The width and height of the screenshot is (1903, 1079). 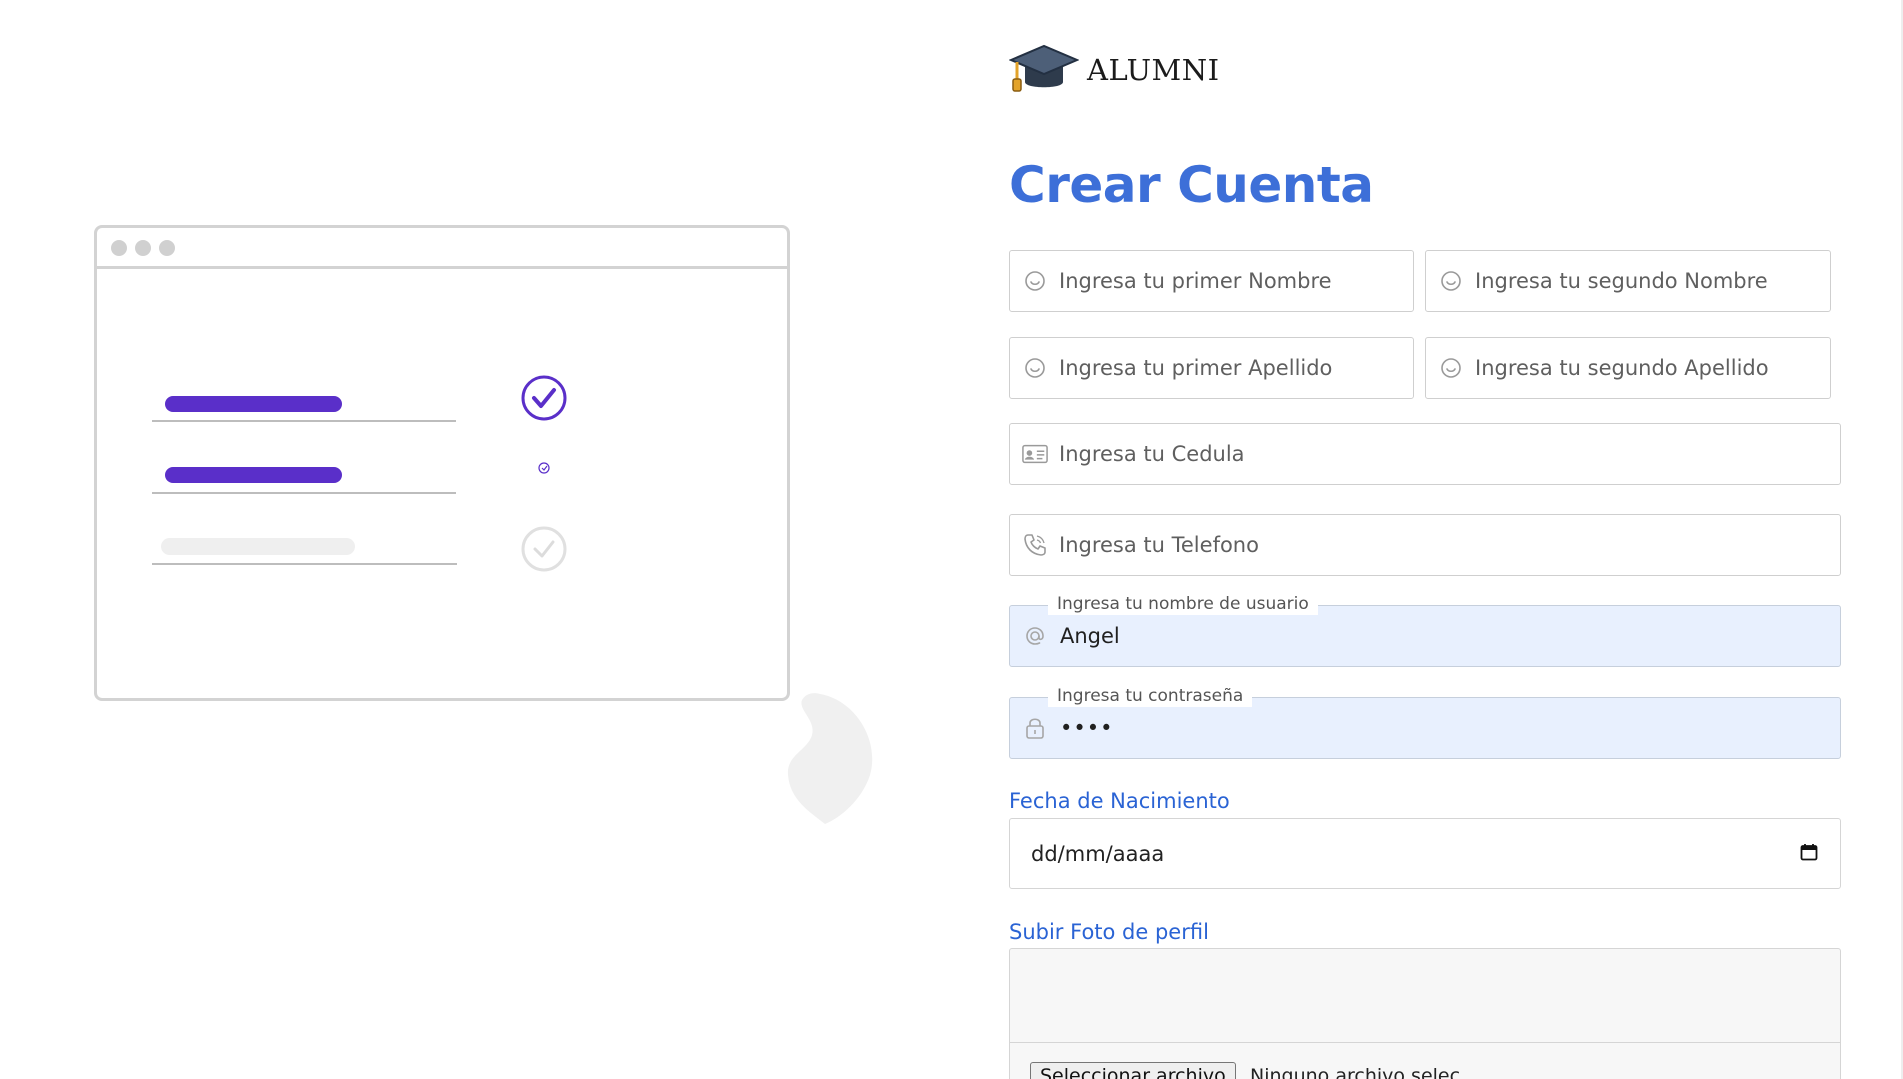 What do you see at coordinates (1035, 454) in the screenshot?
I see `id-card-icon` at bounding box center [1035, 454].